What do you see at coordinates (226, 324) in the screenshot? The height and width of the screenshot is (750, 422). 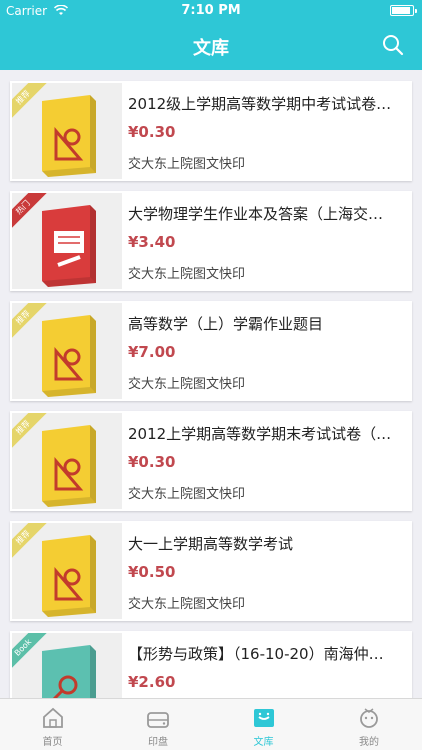 I see `item-title: 高等数学（上）学霸作业题目` at bounding box center [226, 324].